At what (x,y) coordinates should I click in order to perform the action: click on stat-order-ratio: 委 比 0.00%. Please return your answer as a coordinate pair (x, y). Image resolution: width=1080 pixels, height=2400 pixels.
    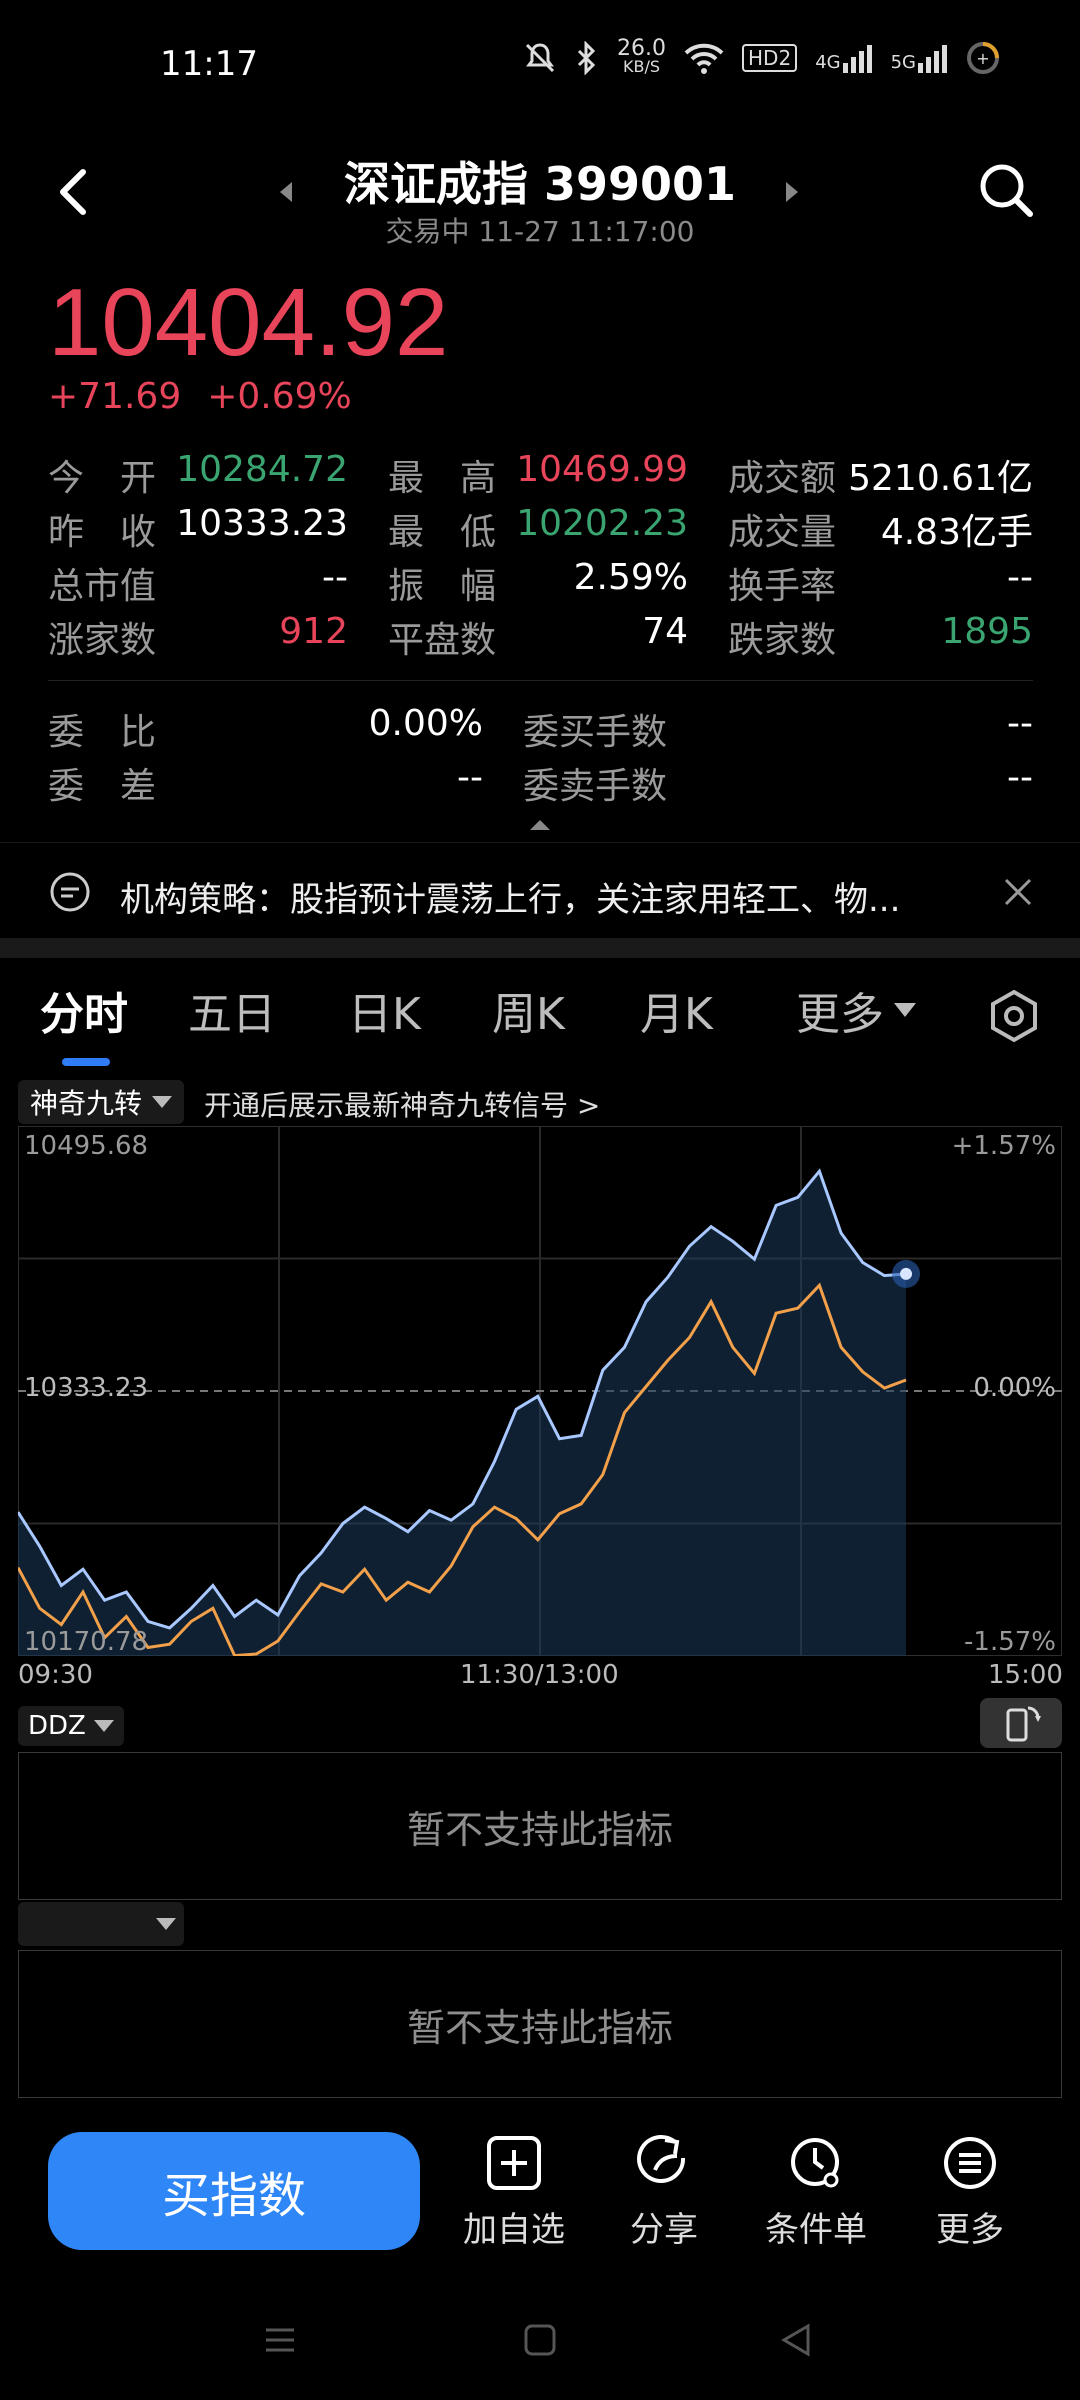
    Looking at the image, I should click on (265, 728).